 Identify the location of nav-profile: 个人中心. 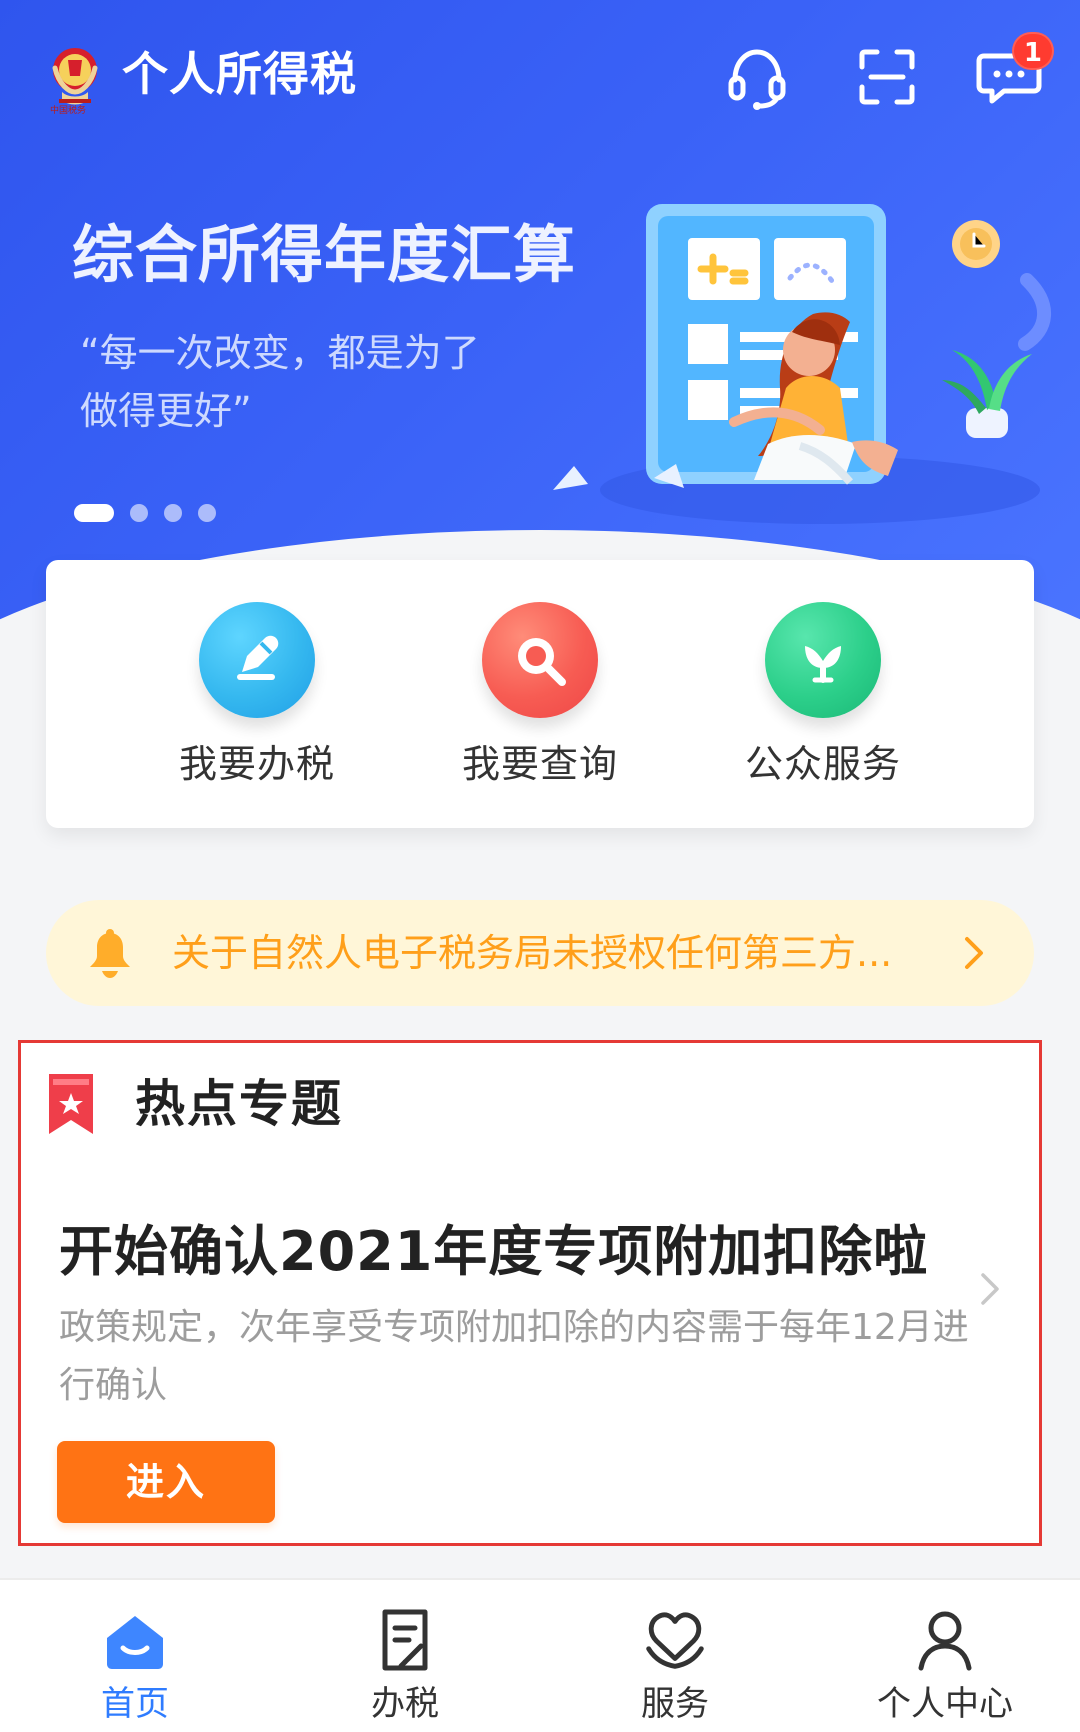
(945, 1656).